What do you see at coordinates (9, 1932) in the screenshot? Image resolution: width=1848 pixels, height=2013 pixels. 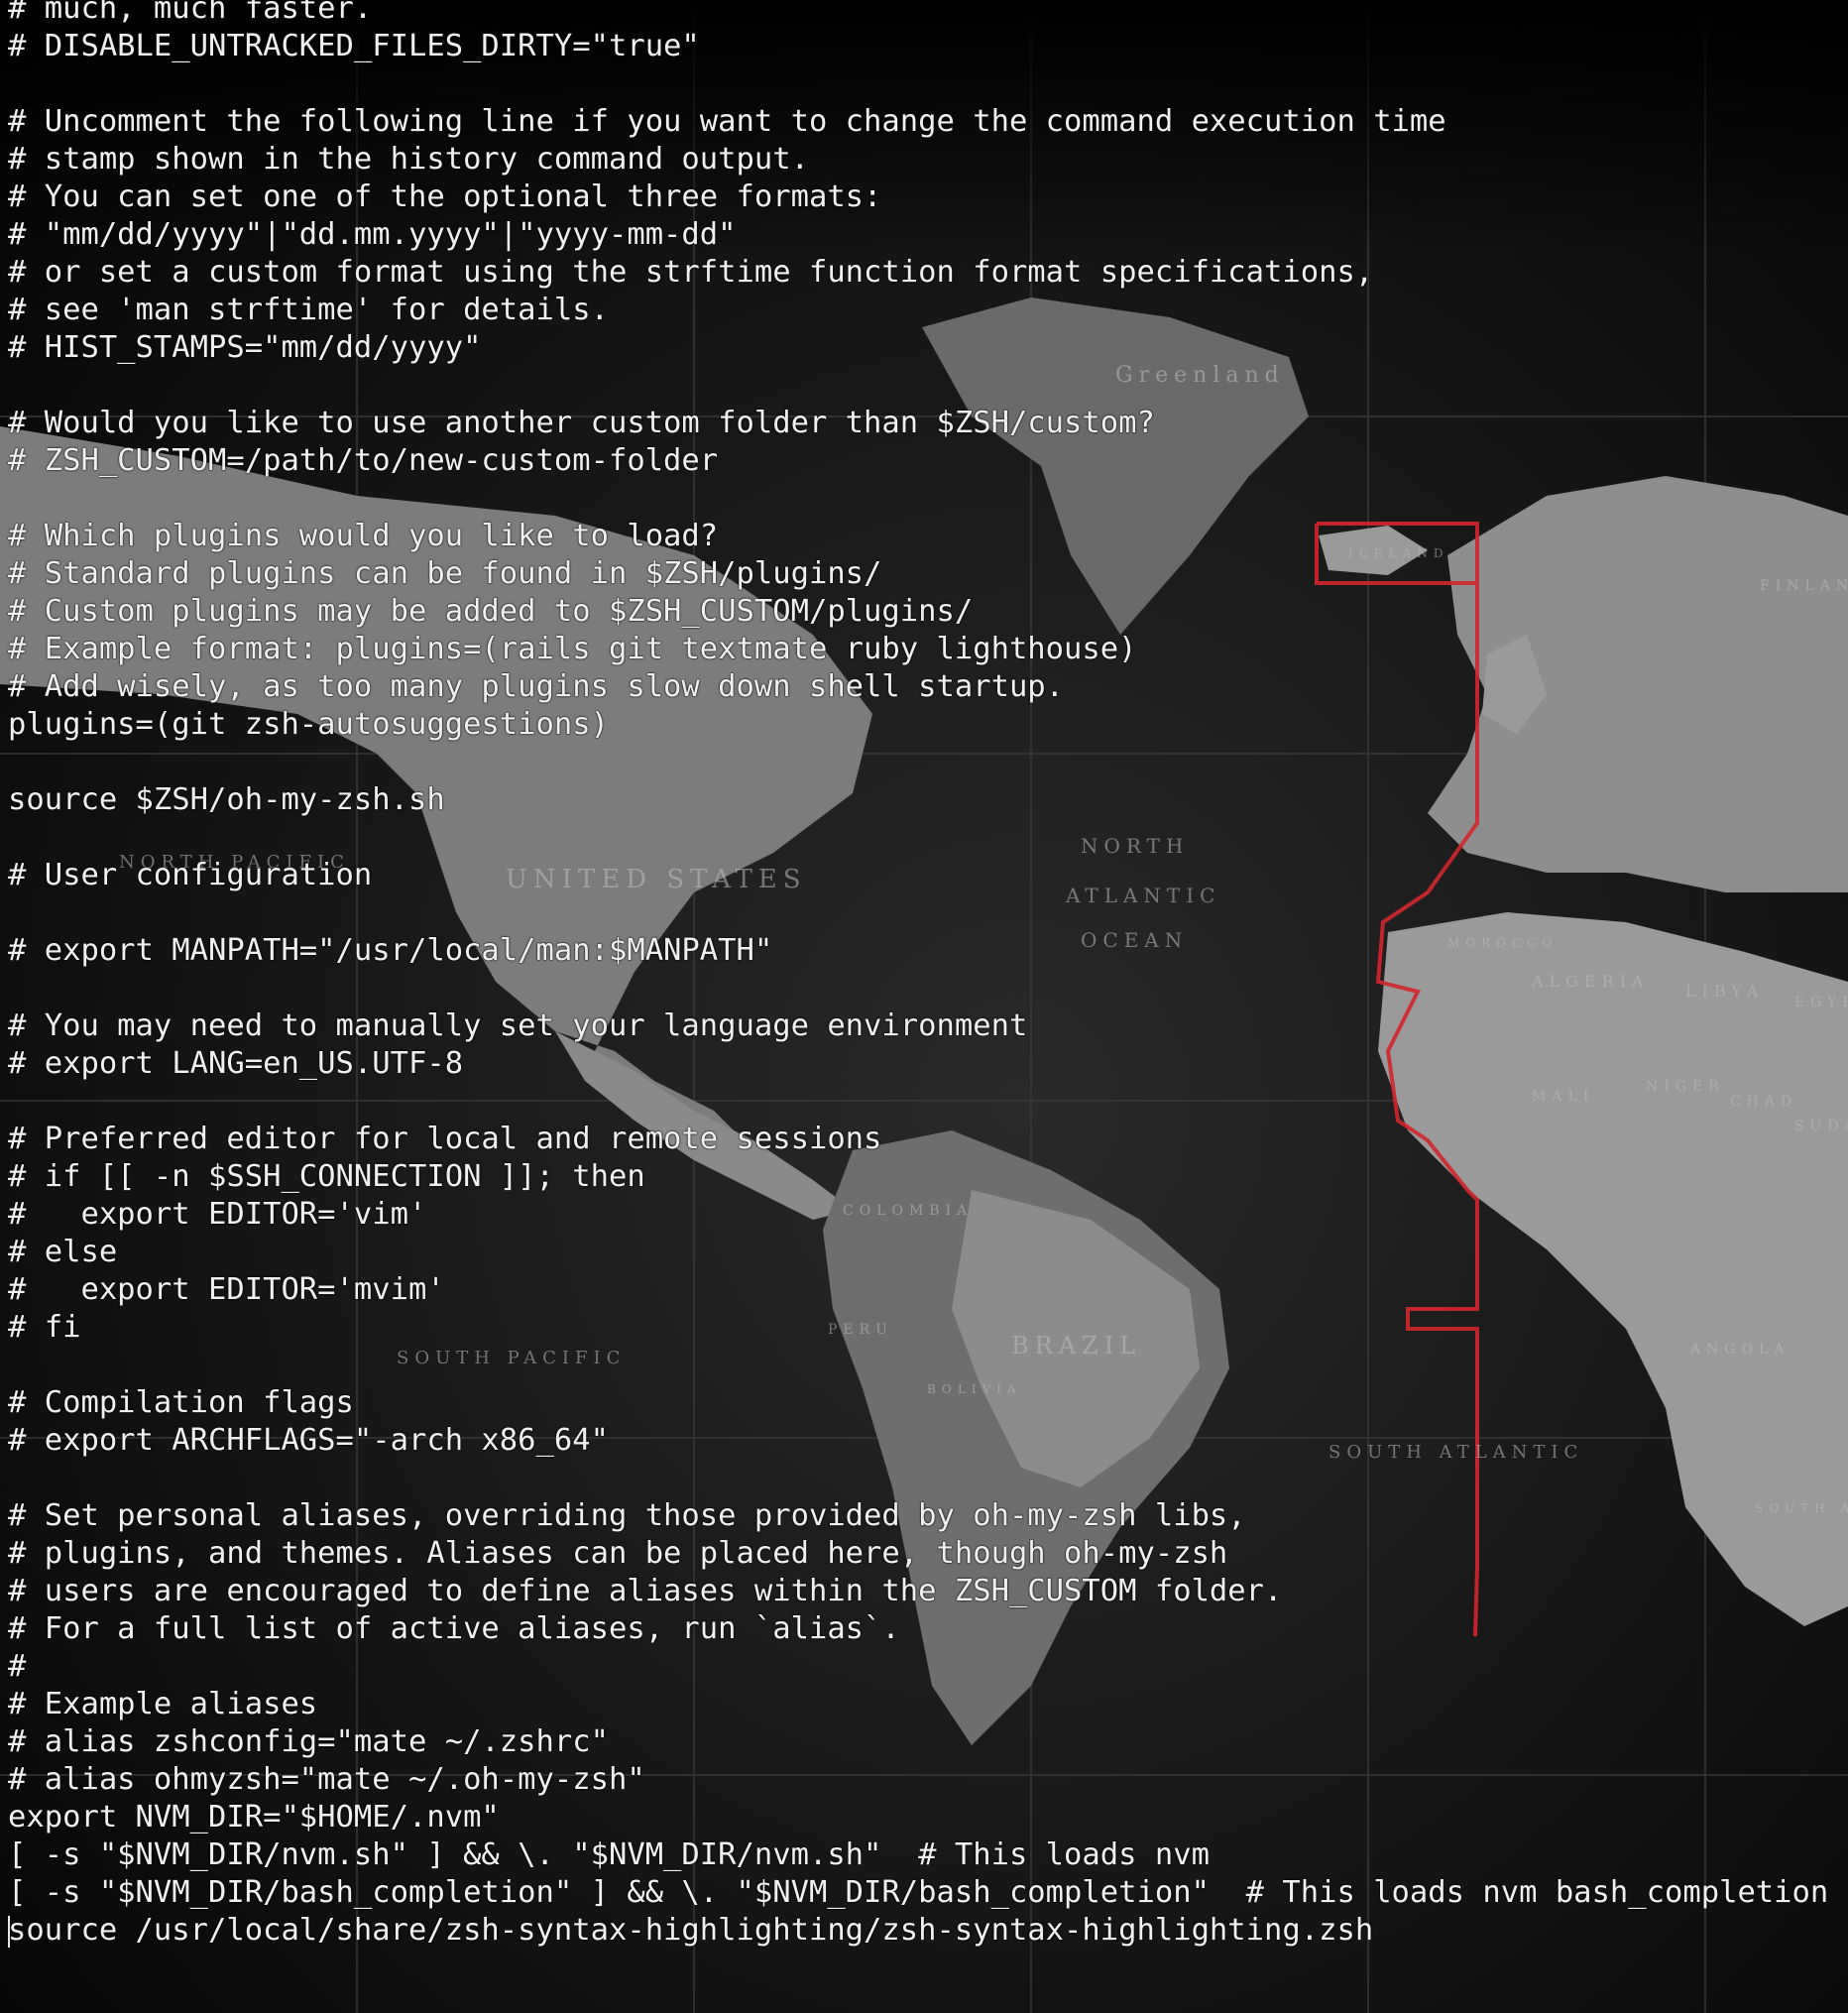 I see `text-cursor` at bounding box center [9, 1932].